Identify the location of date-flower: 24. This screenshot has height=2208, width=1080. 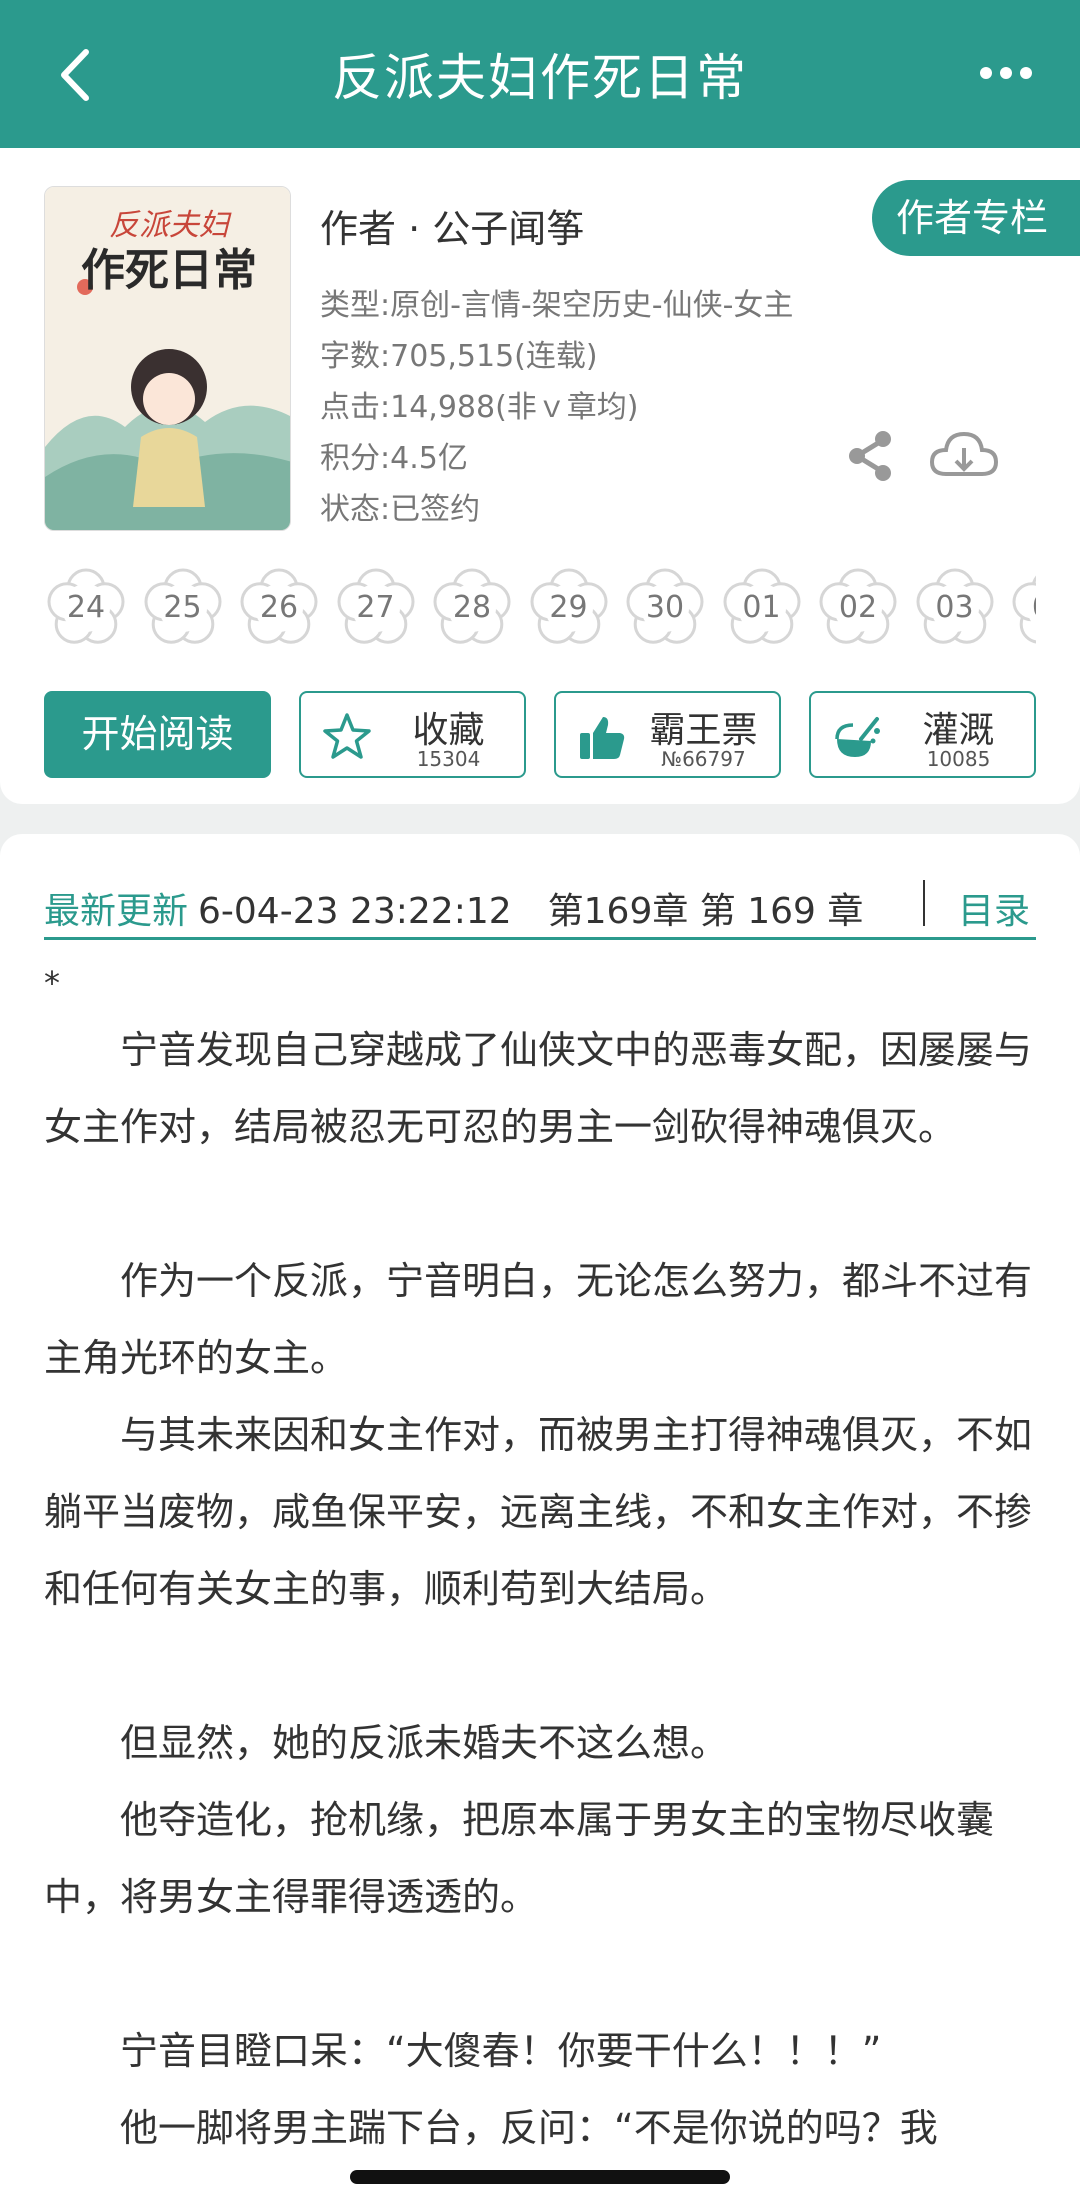
(86, 608).